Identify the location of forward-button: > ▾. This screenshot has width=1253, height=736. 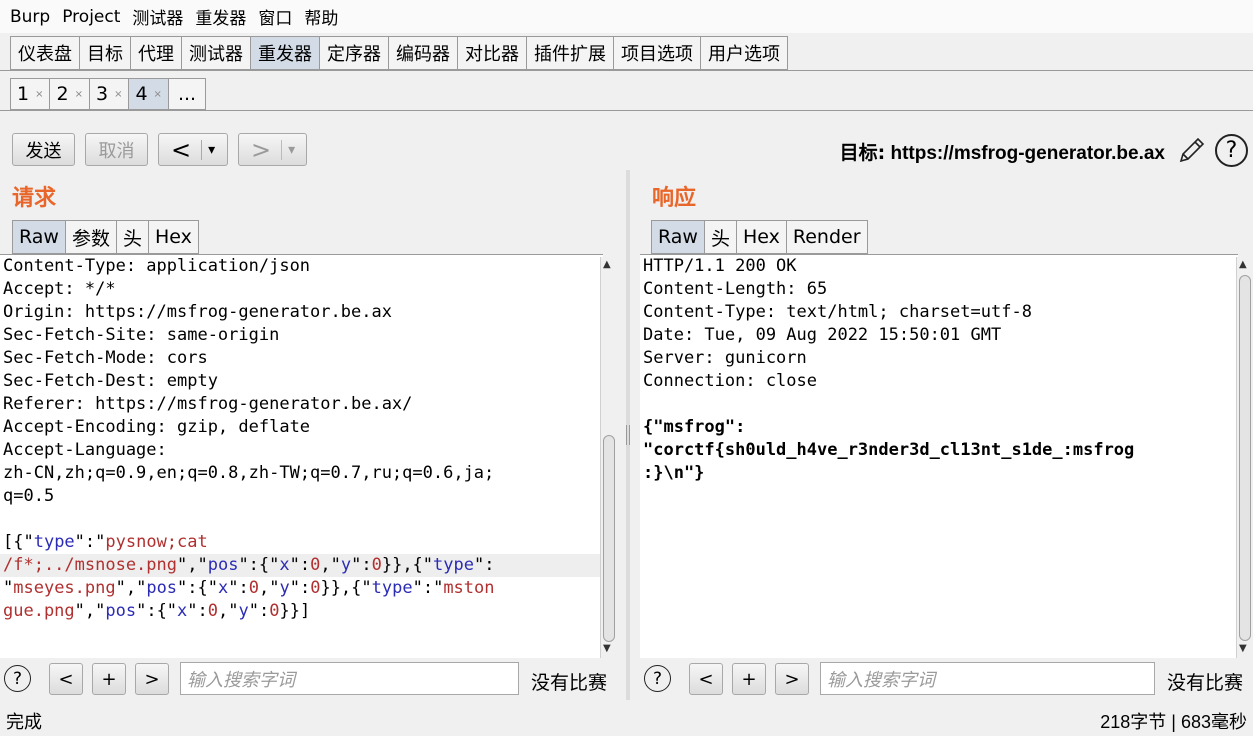
(272, 149).